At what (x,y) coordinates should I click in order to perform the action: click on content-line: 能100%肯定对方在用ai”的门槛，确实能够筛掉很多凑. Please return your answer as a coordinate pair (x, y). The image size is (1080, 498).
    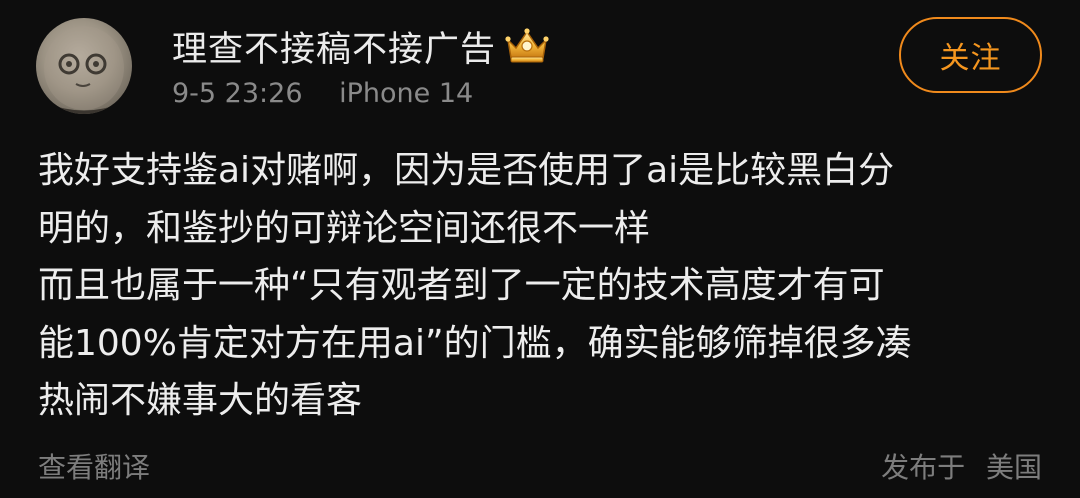
    Looking at the image, I should click on (475, 343).